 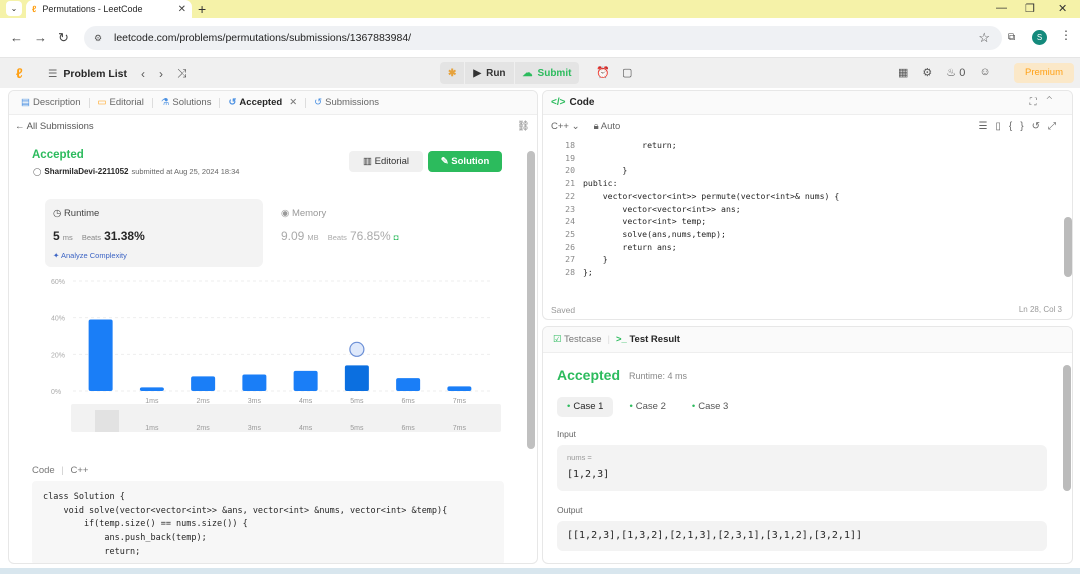 I want to click on close-window-icon: ✕, so click(x=1062, y=8).